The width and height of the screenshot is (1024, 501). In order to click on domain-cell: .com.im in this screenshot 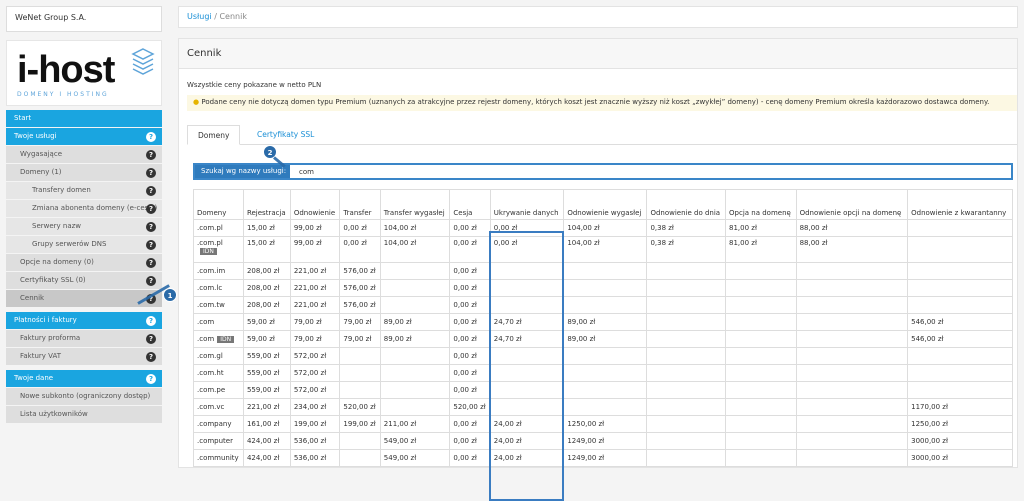, I will do `click(218, 271)`.